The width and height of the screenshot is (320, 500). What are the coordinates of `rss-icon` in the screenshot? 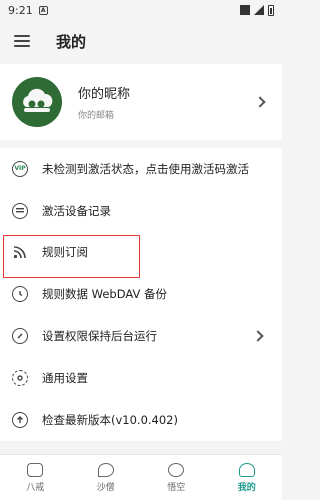 It's located at (20, 252).